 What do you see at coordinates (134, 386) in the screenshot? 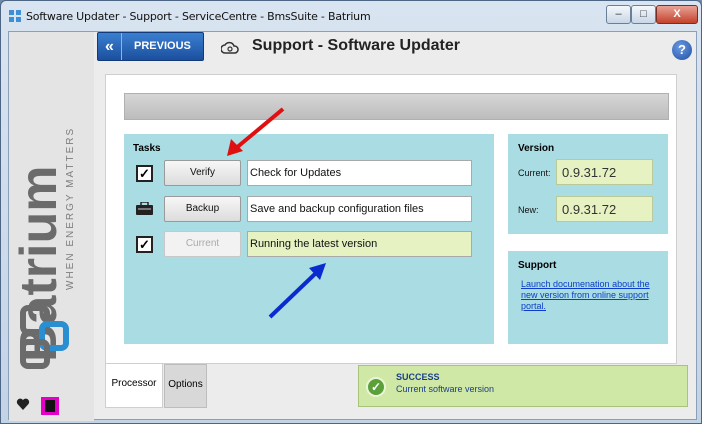
I see `tab-processor: Processor` at bounding box center [134, 386].